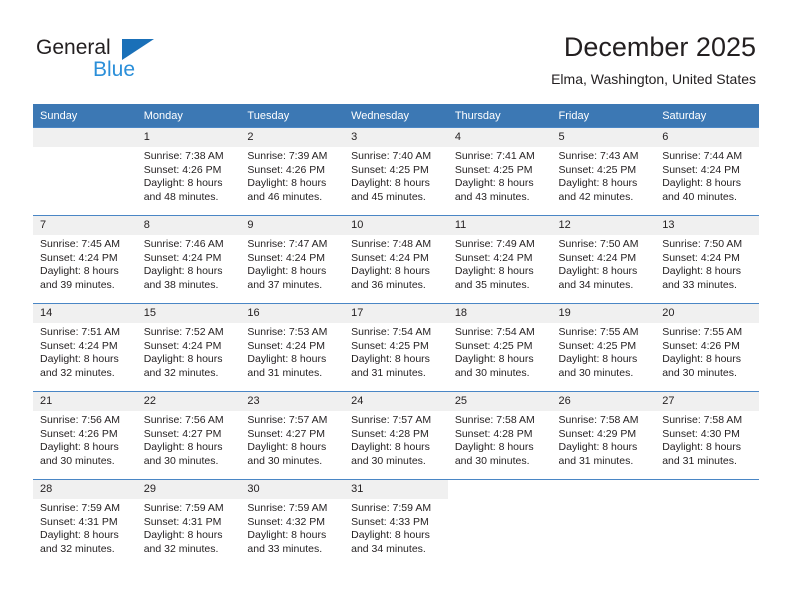  What do you see at coordinates (500, 500) in the screenshot?
I see `day-details` at bounding box center [500, 500].